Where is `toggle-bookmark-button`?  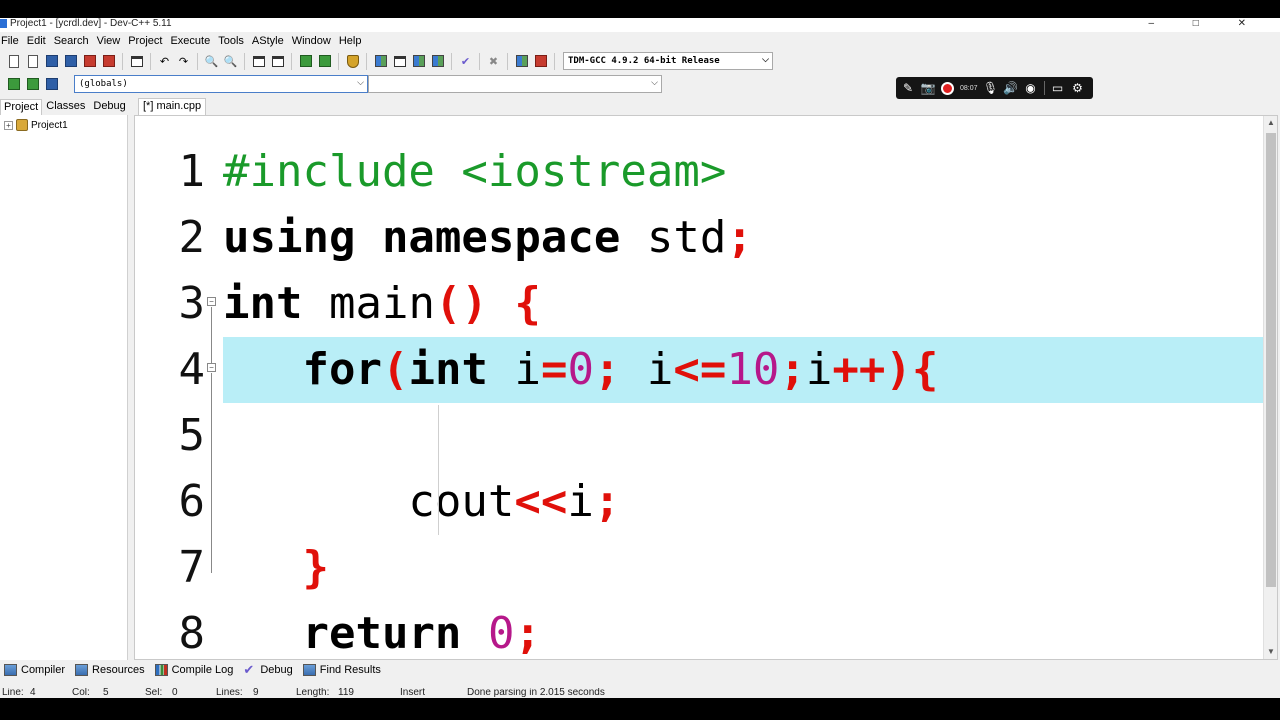 toggle-bookmark-button is located at coordinates (324, 61).